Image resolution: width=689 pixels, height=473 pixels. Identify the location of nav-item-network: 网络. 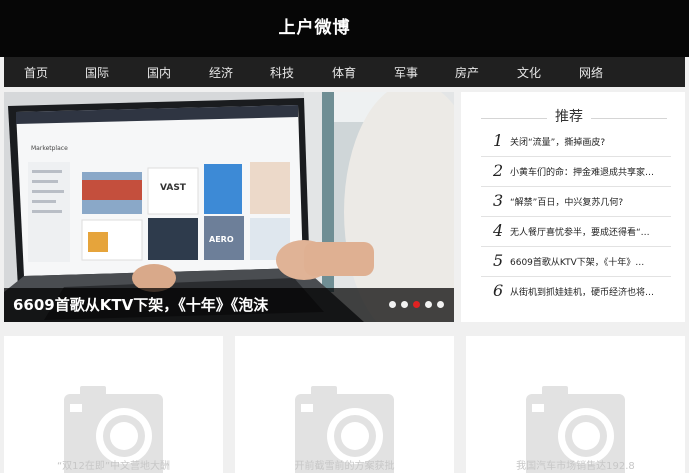
(591, 72).